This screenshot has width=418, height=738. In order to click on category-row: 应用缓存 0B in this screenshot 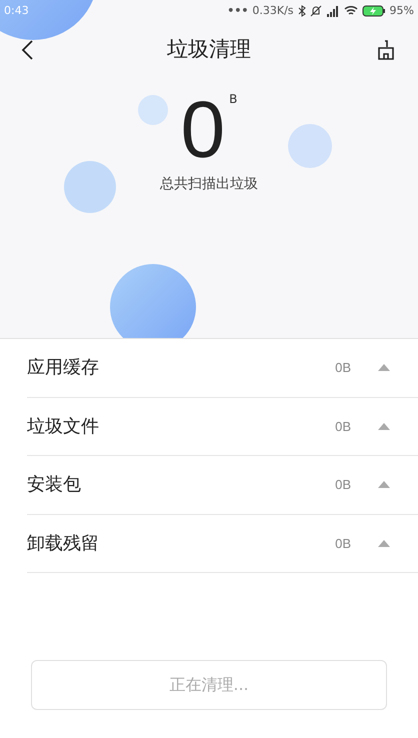, I will do `click(222, 368)`.